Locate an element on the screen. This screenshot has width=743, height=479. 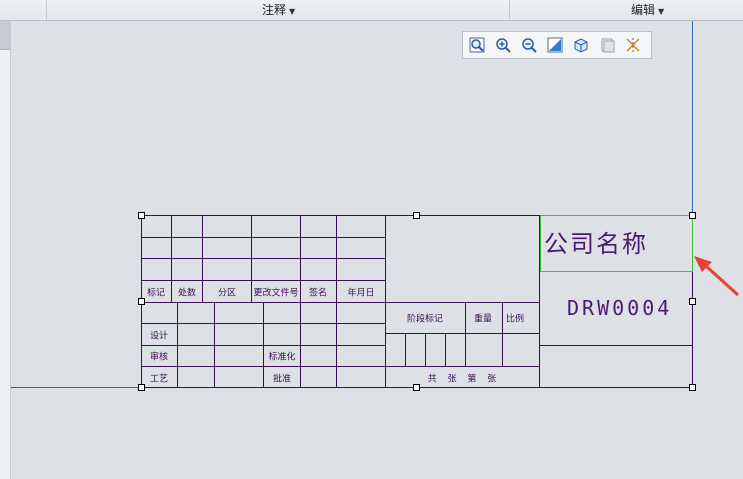
annotation-arrow is located at coordinates (717, 276).